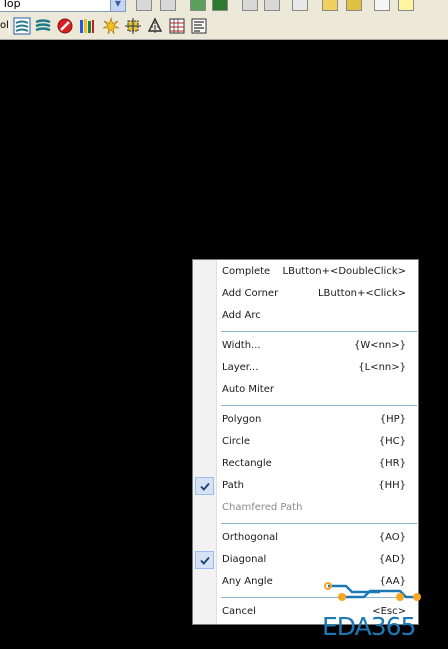  I want to click on menu-item-shortcut: LButton+<Click>, so click(361, 293).